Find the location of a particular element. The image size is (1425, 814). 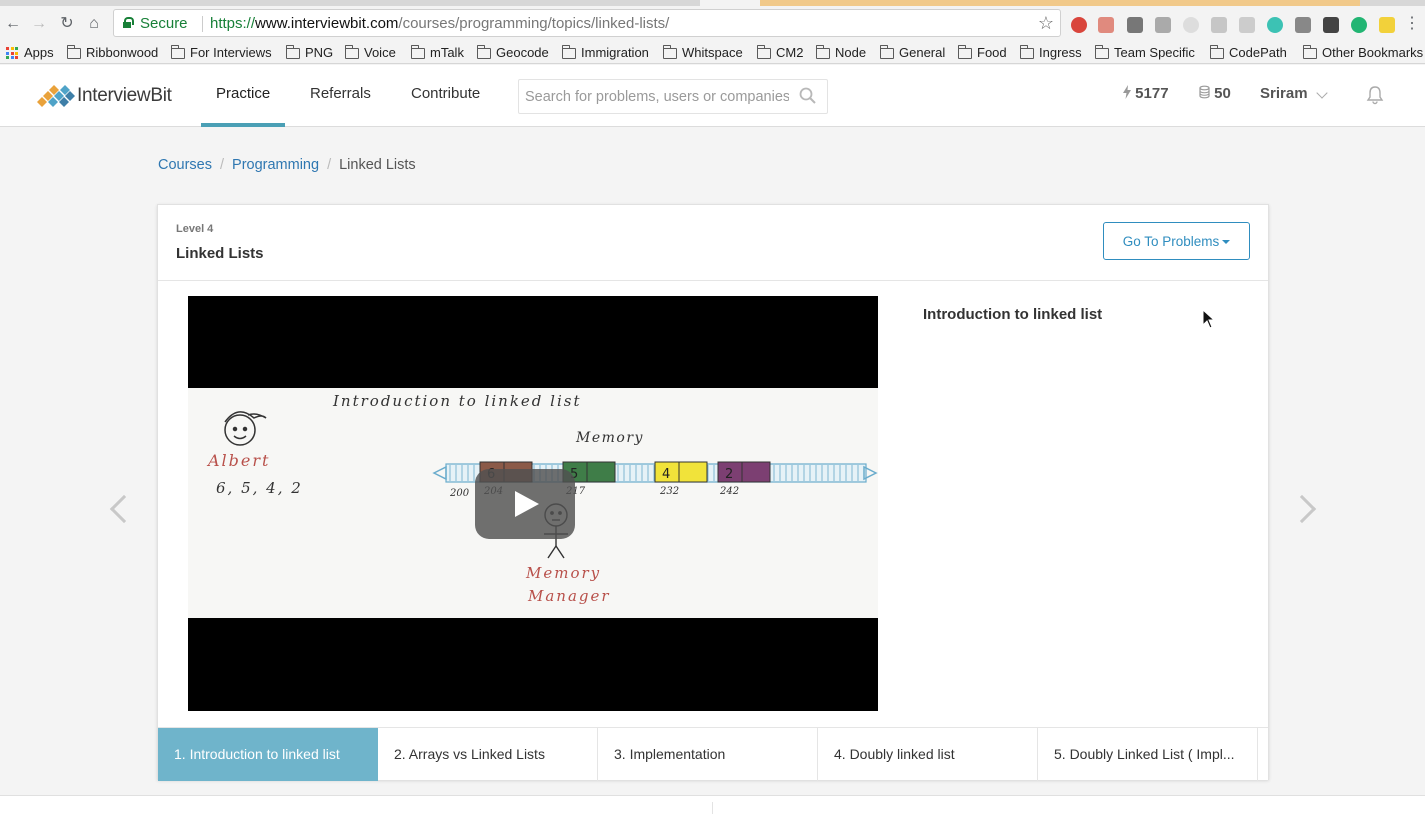

interviewbit-logo: InterviewBit is located at coordinates (105, 95).